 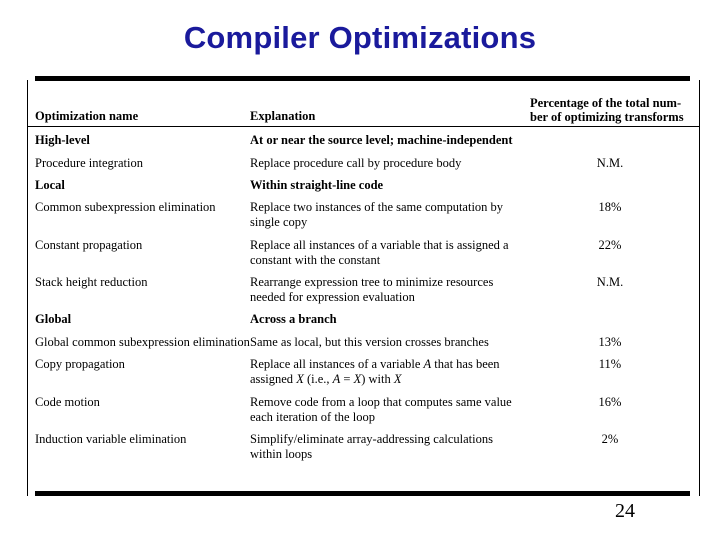 I want to click on cell-optimization-name: Procedure integration, so click(x=89, y=162).